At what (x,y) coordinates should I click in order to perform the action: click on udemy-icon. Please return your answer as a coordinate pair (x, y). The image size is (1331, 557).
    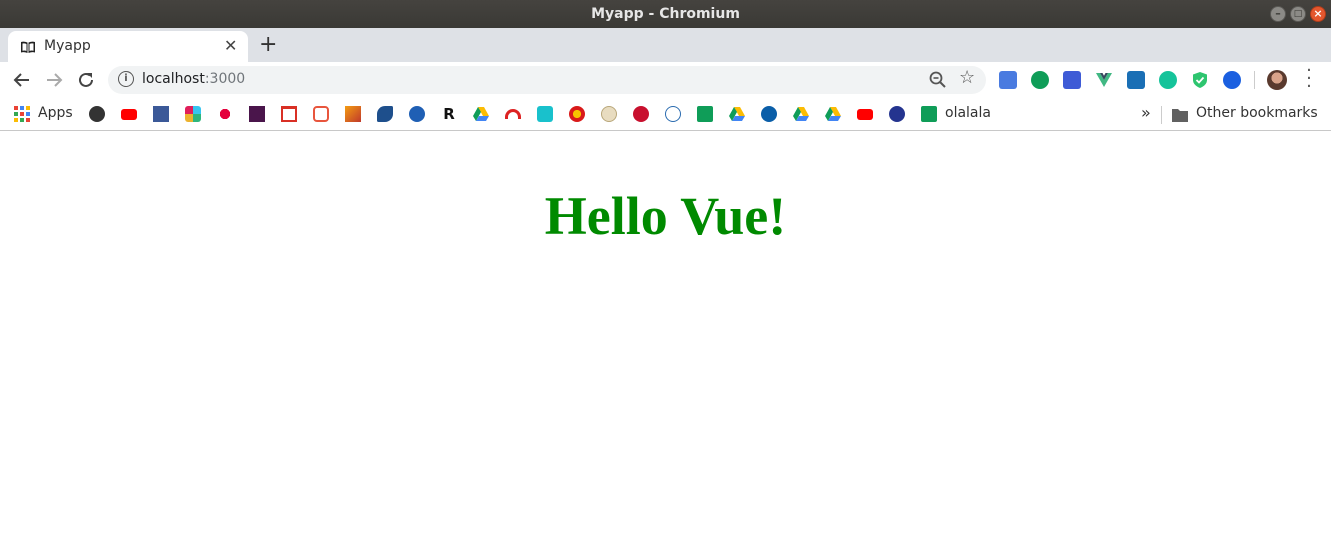
    Looking at the image, I should click on (545, 114).